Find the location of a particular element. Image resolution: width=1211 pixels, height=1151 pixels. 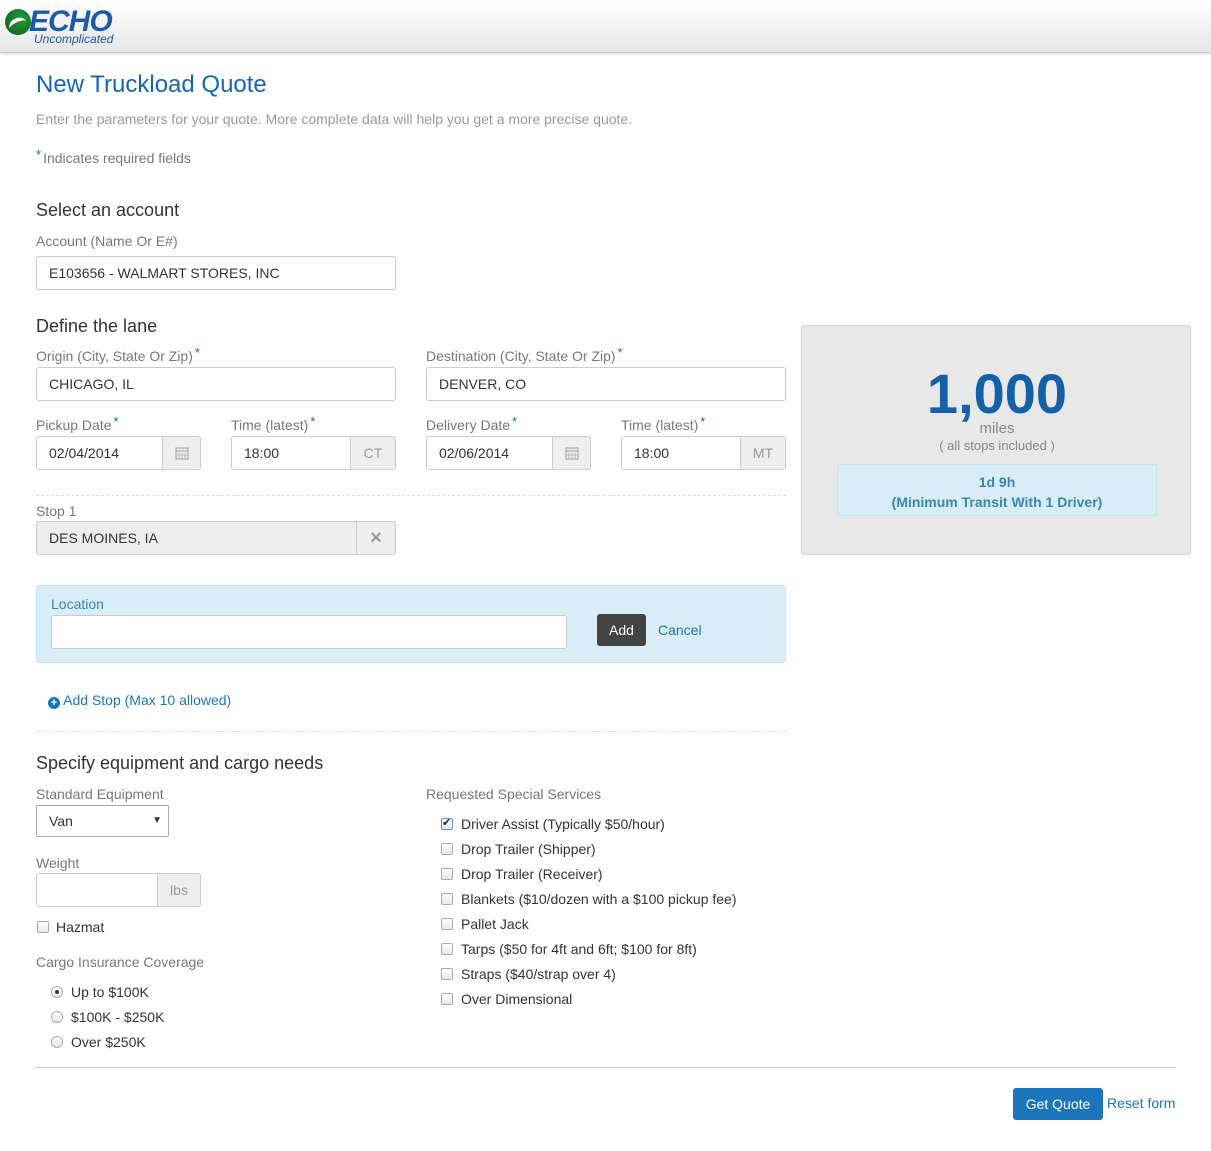

miles-unit: miles is located at coordinates (997, 428).